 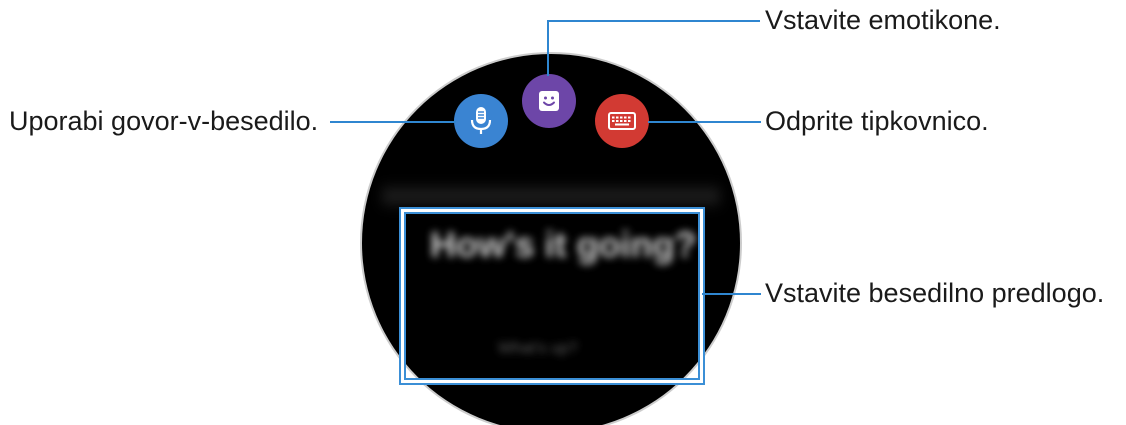 I want to click on callout-emoticons: Vstavite emotikone., so click(x=883, y=20).